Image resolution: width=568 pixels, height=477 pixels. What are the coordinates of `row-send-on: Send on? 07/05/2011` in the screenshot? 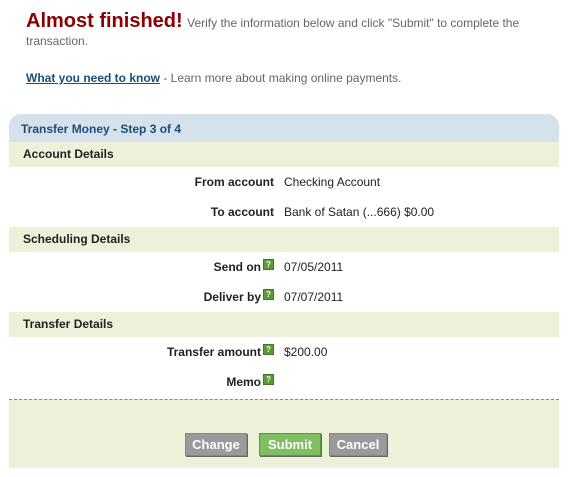 It's located at (284, 267).